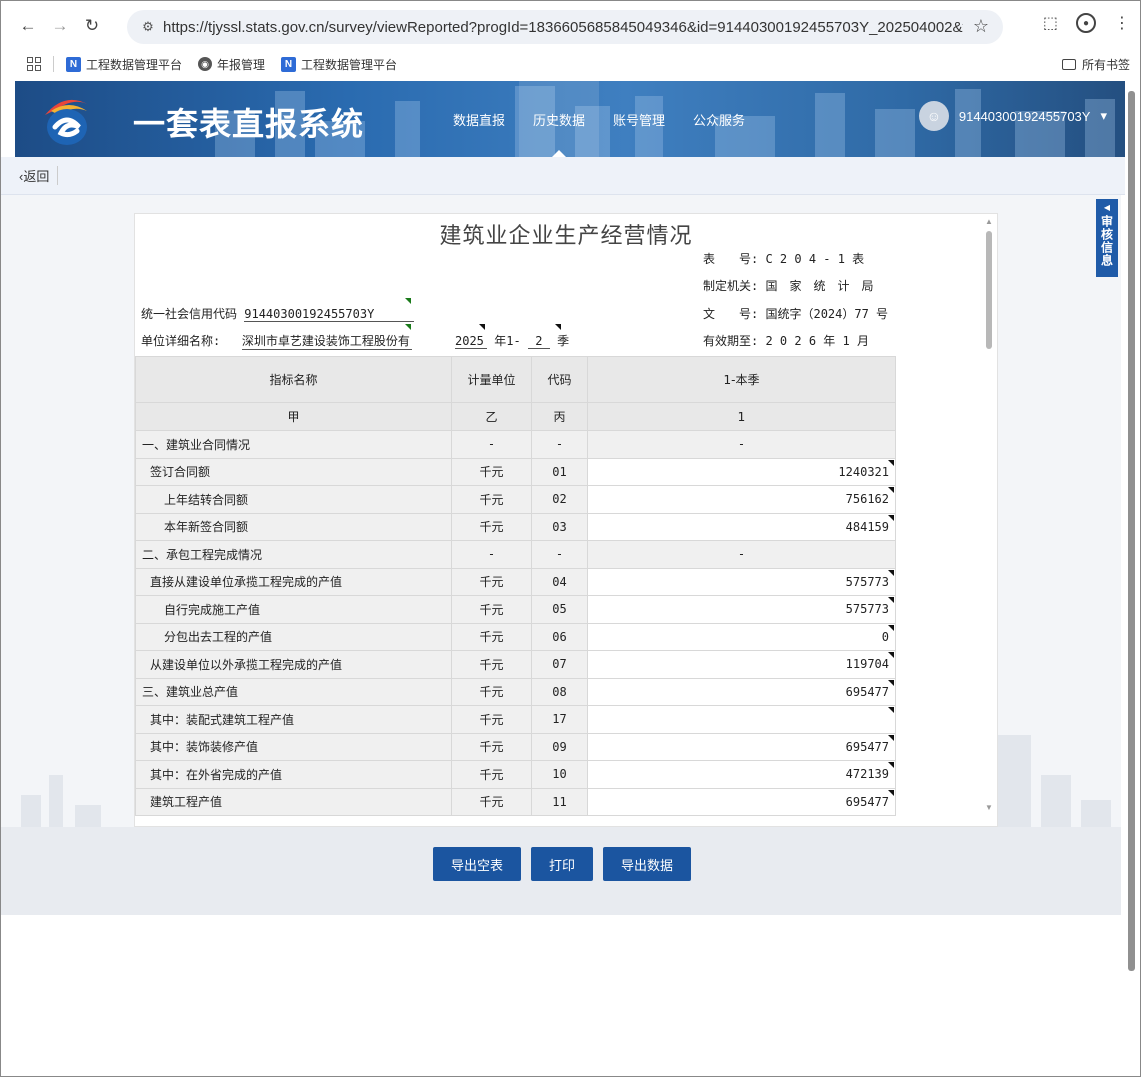 Image resolution: width=1141 pixels, height=1077 pixels. What do you see at coordinates (719, 119) in the screenshot?
I see `nav-public-service: 公众服务` at bounding box center [719, 119].